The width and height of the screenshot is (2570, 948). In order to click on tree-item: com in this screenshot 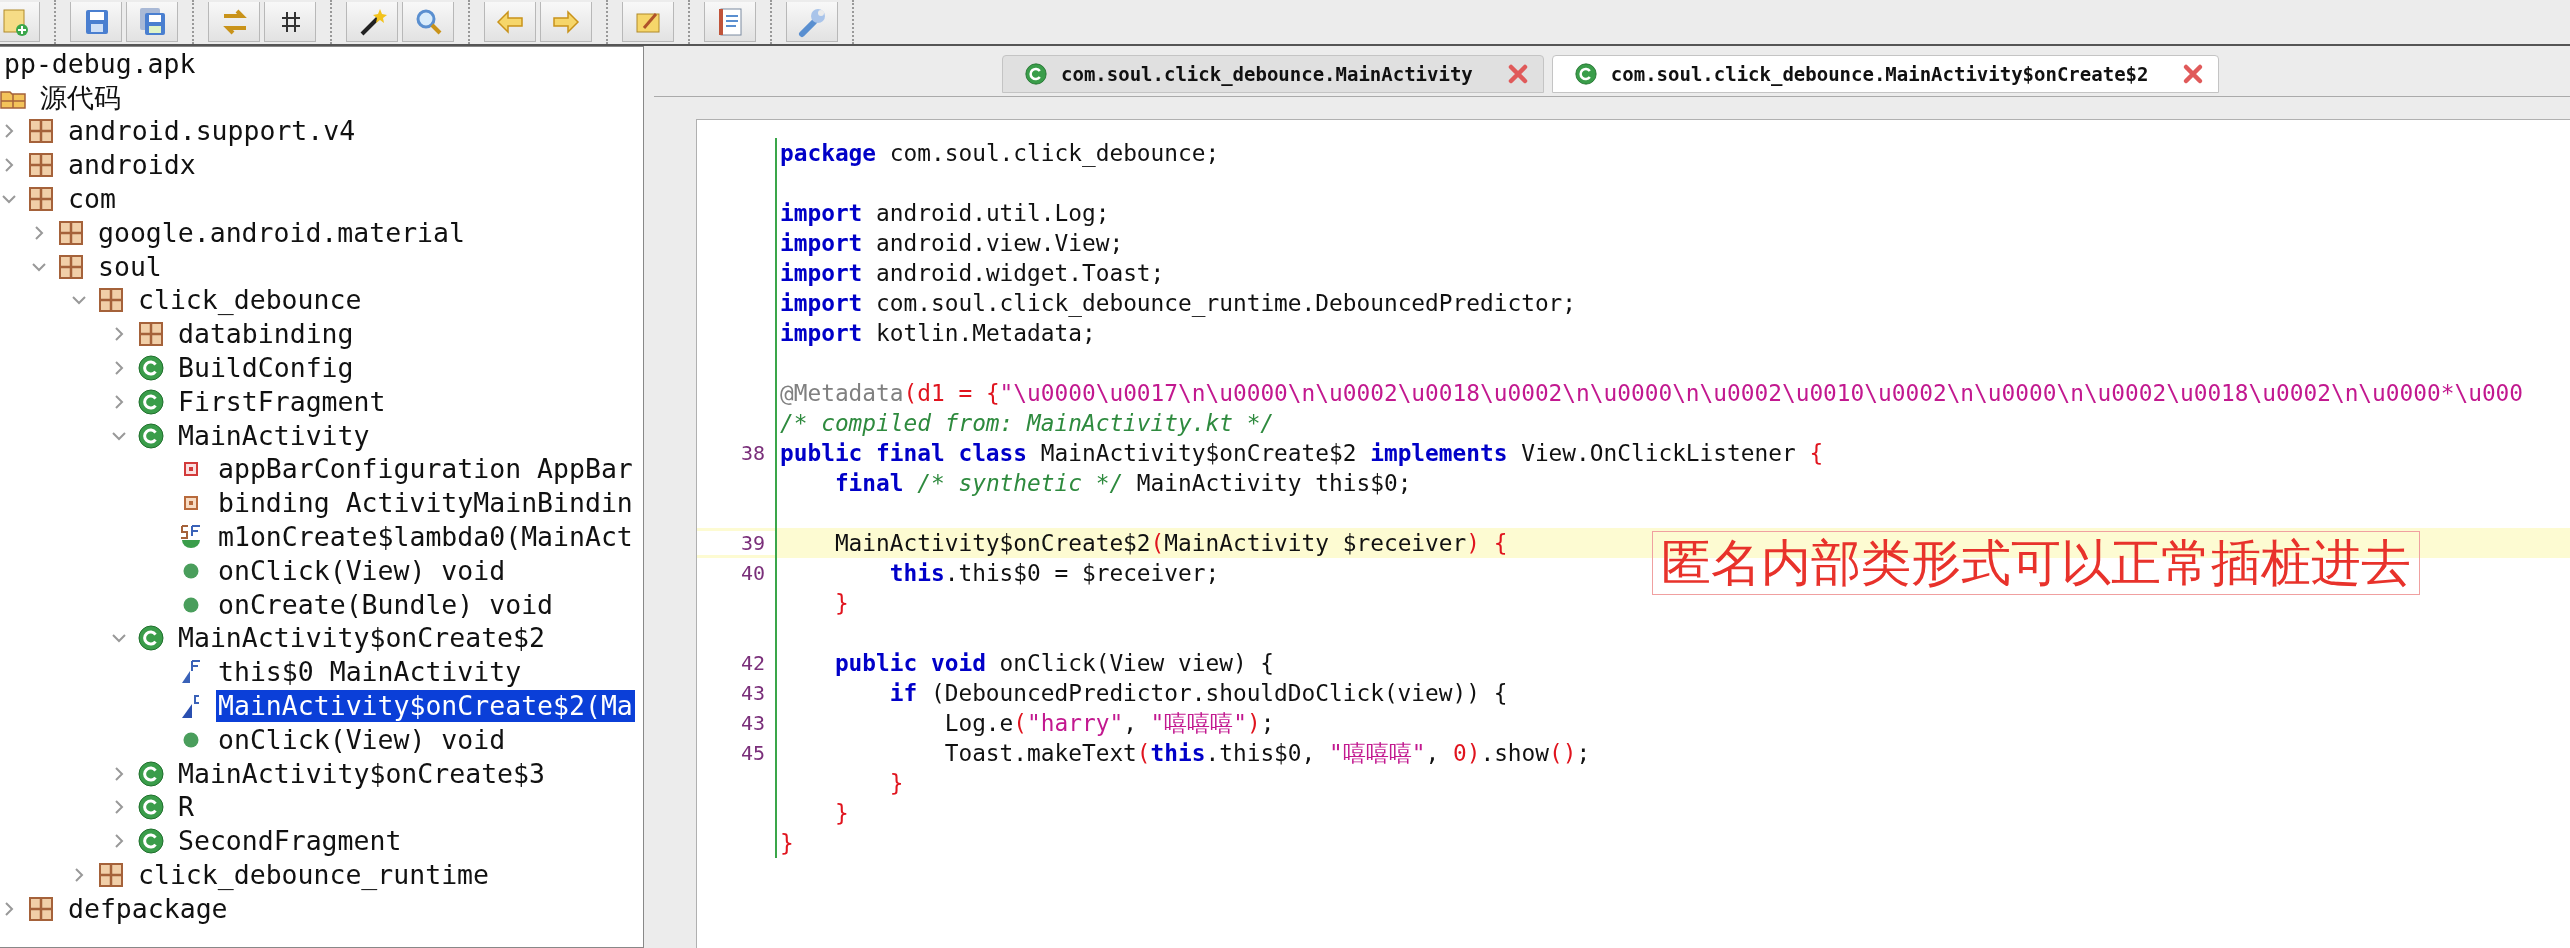, I will do `click(92, 199)`.